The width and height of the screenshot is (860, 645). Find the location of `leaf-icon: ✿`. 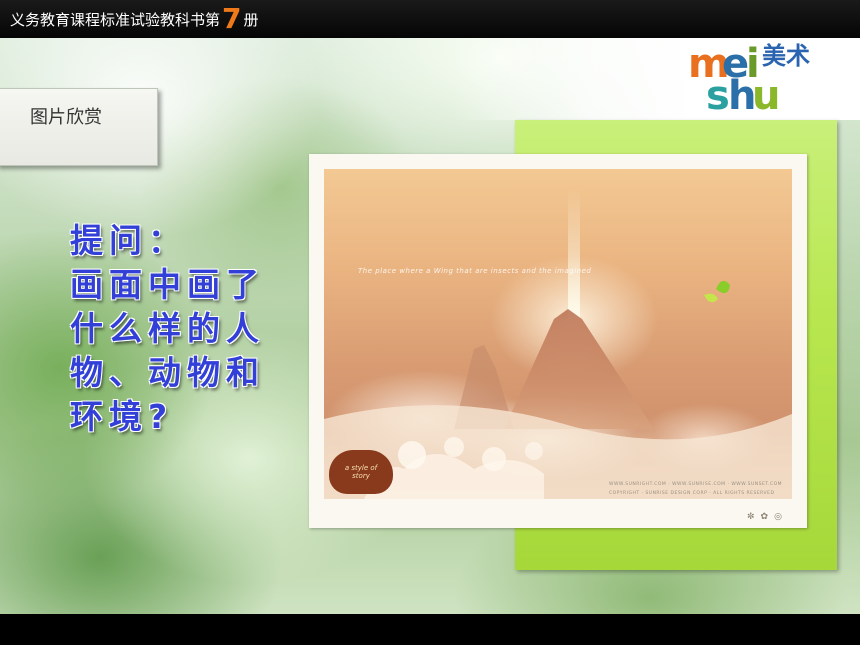

leaf-icon: ✿ is located at coordinates (767, 517).